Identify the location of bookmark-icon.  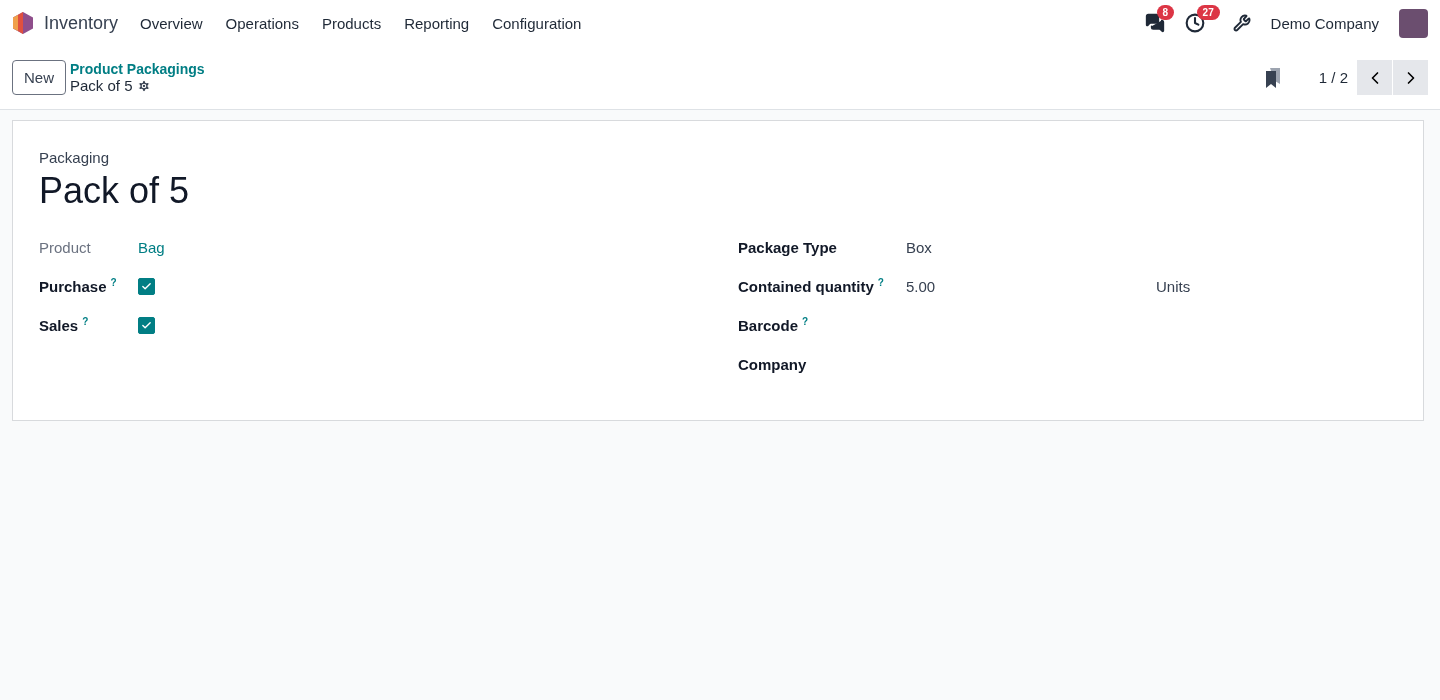
(1272, 77).